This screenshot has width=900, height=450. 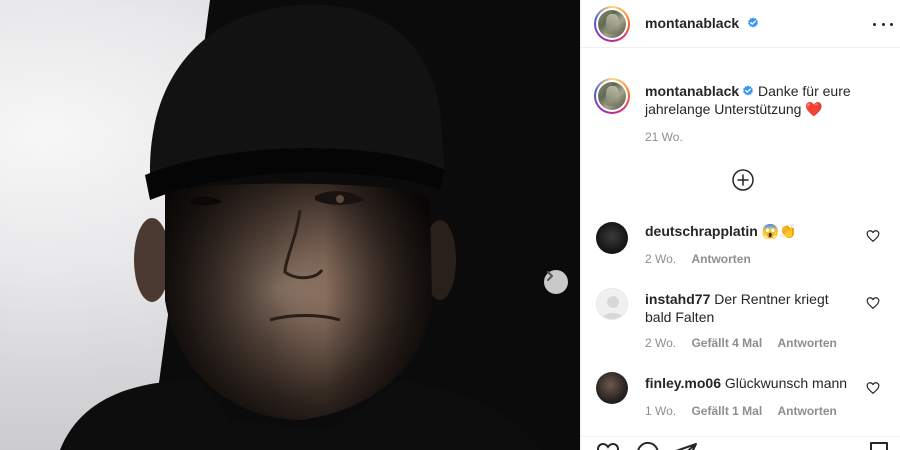 What do you see at coordinates (883, 24) in the screenshot?
I see `more-options-icon` at bounding box center [883, 24].